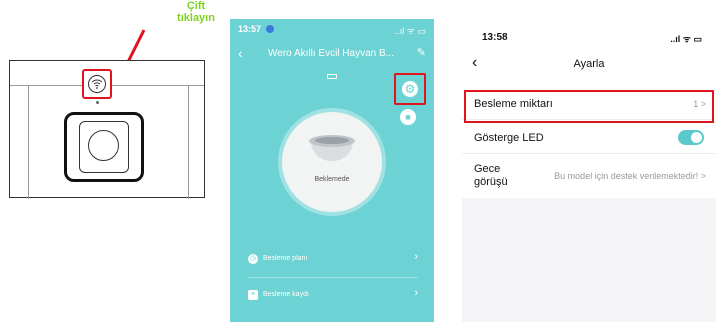 The height and width of the screenshot is (322, 716). What do you see at coordinates (491, 175) in the screenshot?
I see `row-label: Gece görüşü` at bounding box center [491, 175].